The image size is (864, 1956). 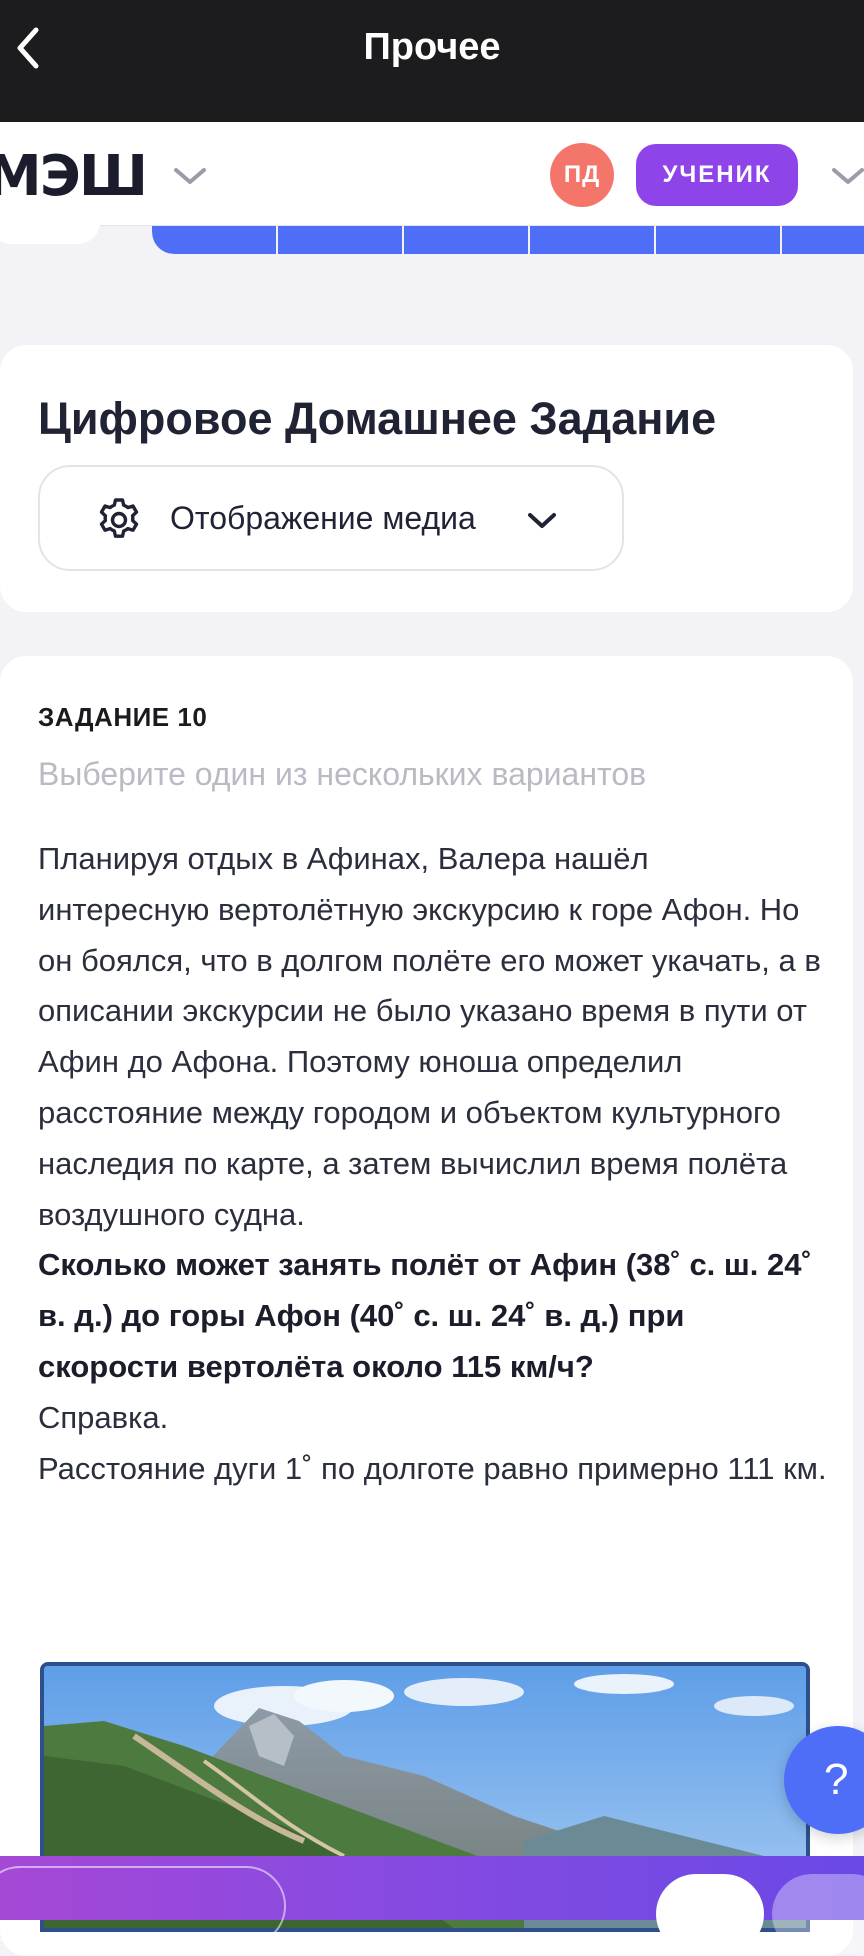 I want to click on app-header: МЭШ ПД УЧЕНИК, so click(x=432, y=174).